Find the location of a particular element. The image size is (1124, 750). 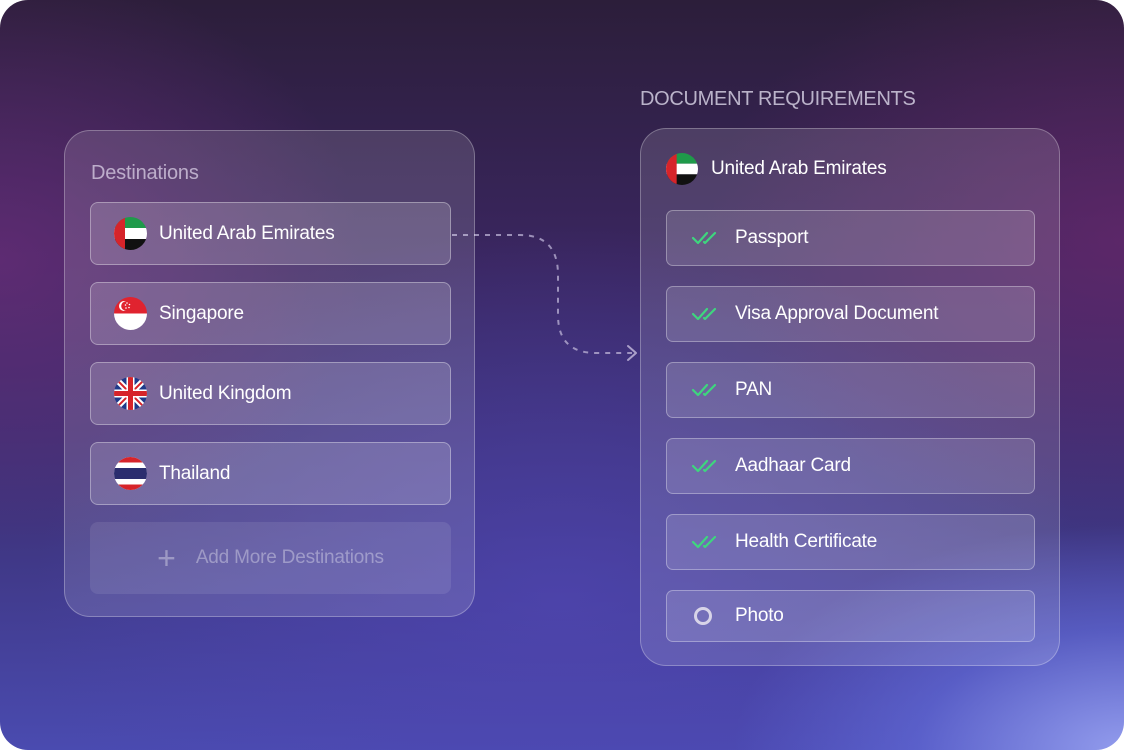

destination-label: United Kingdom is located at coordinates (225, 393).